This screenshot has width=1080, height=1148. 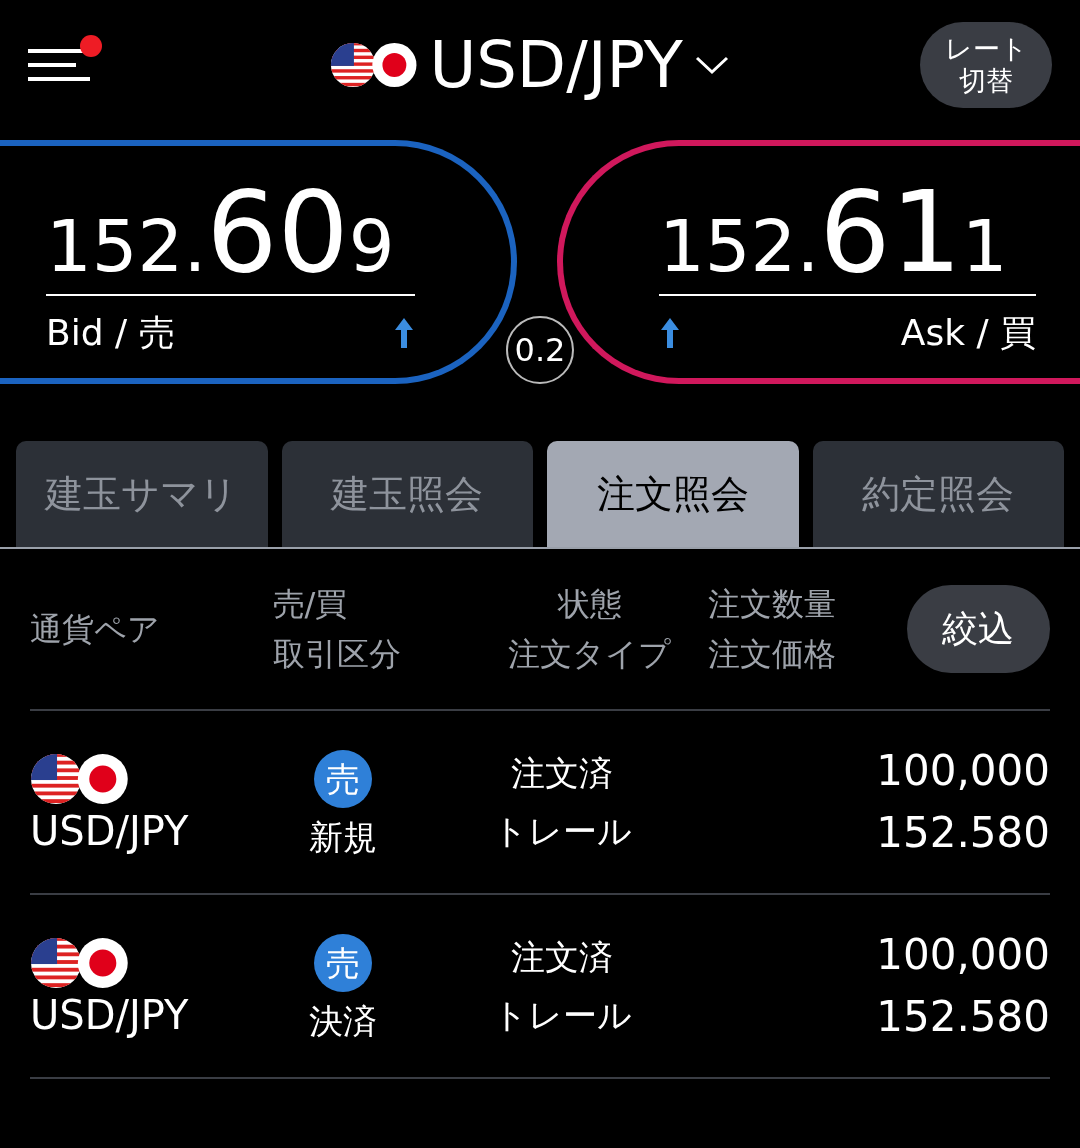 I want to click on tab: 約定照会, so click(x=938, y=494).